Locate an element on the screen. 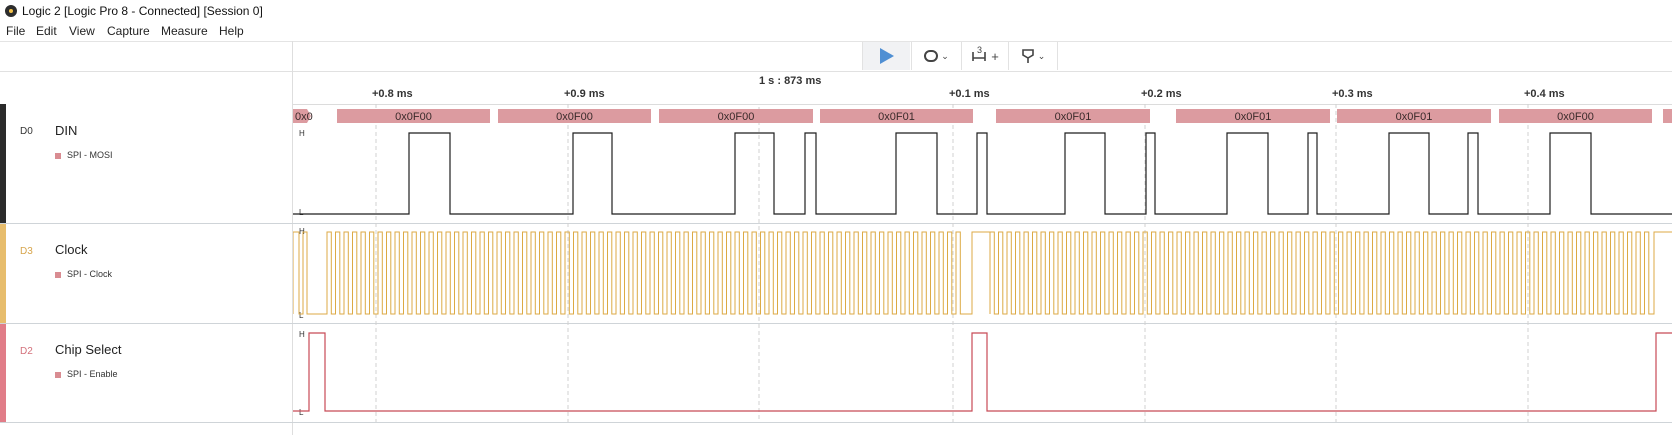  channel-id: D2 is located at coordinates (26, 351).